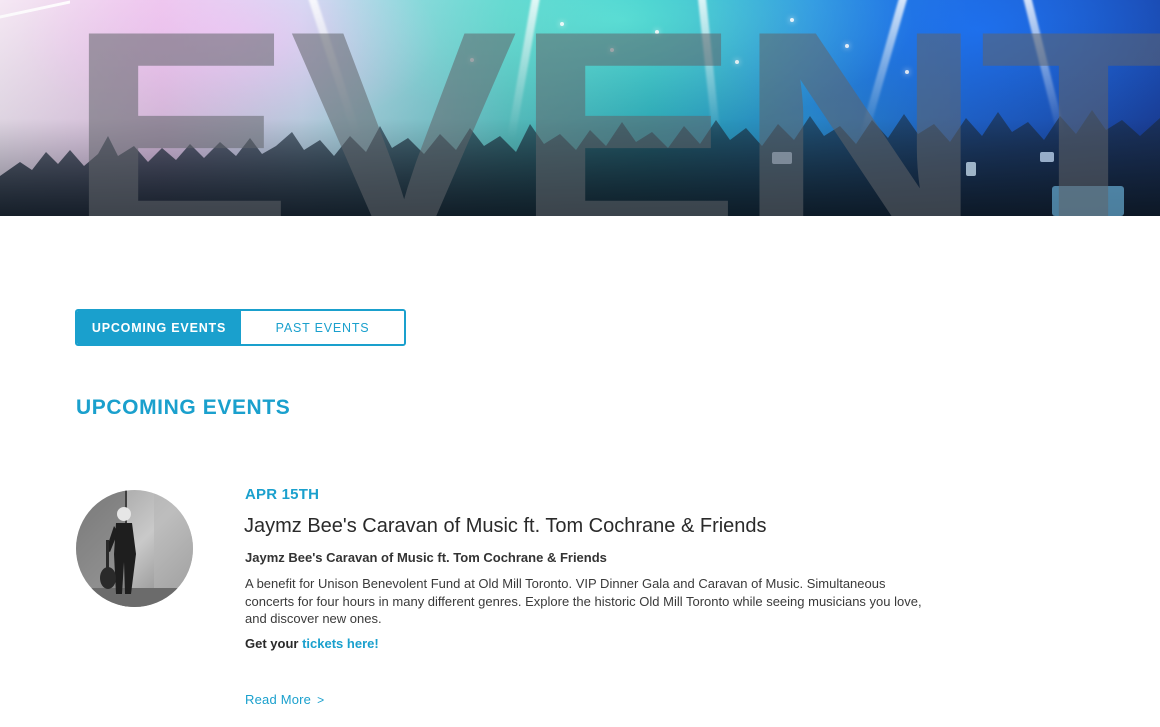 The width and height of the screenshot is (1160, 727). Describe the element at coordinates (340, 643) in the screenshot. I see `tickets-link: tickets here!` at that location.